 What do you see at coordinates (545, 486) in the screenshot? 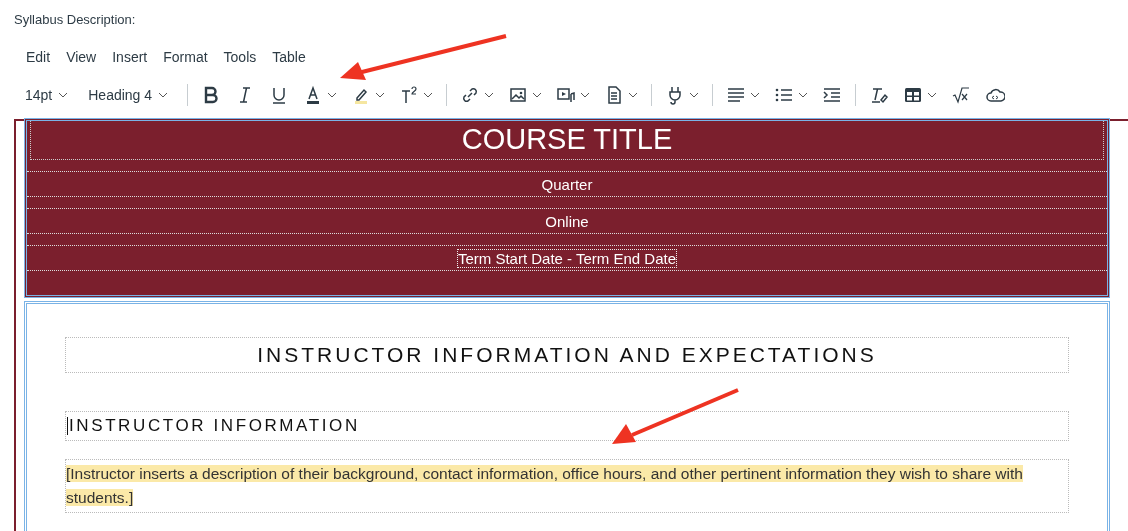
I see `placeholder-paragraph: [Instructor inserts a description of their background, contact information, office hours, and other pertinent information they wish to share with students.]` at bounding box center [545, 486].